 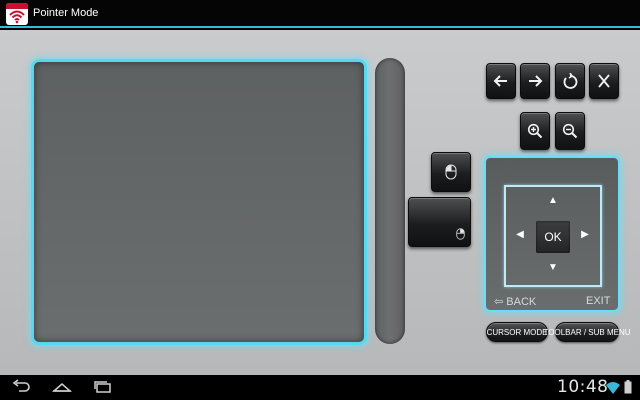 I want to click on ok-button: OK, so click(x=553, y=237).